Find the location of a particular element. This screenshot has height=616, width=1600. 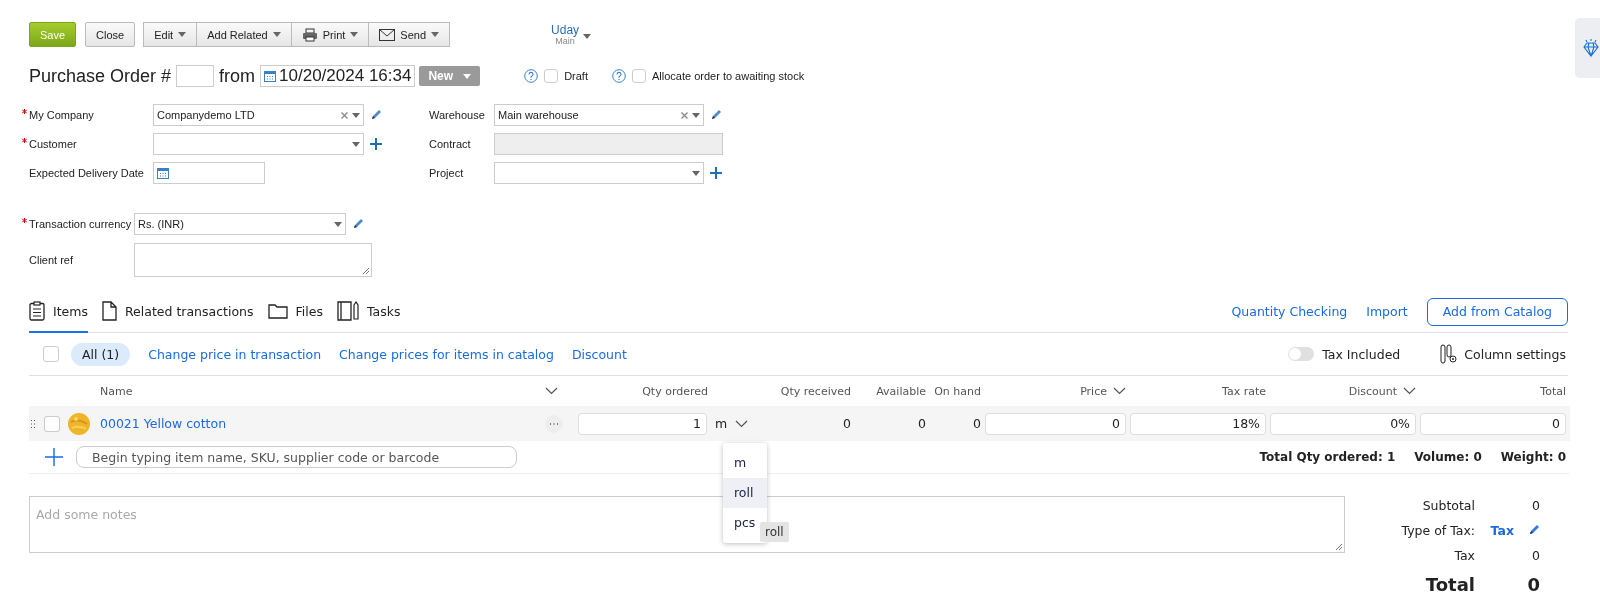

menu-button: Send is located at coordinates (409, 34).